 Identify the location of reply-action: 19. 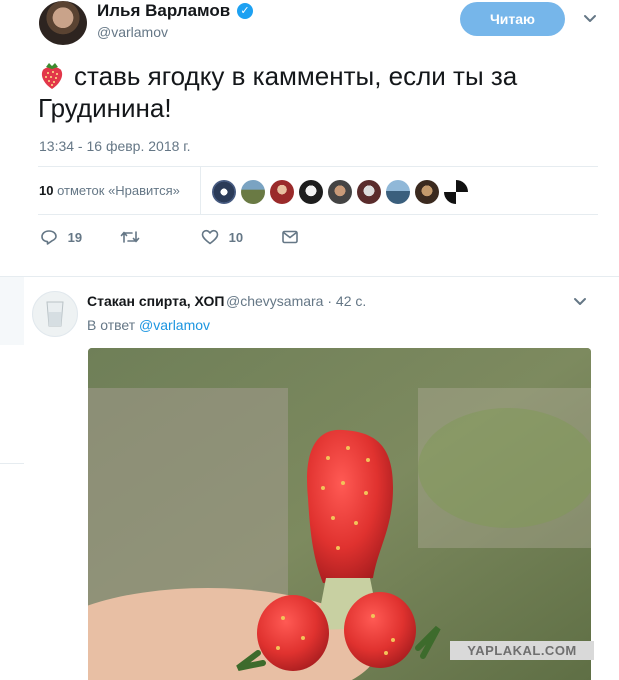
(61, 237).